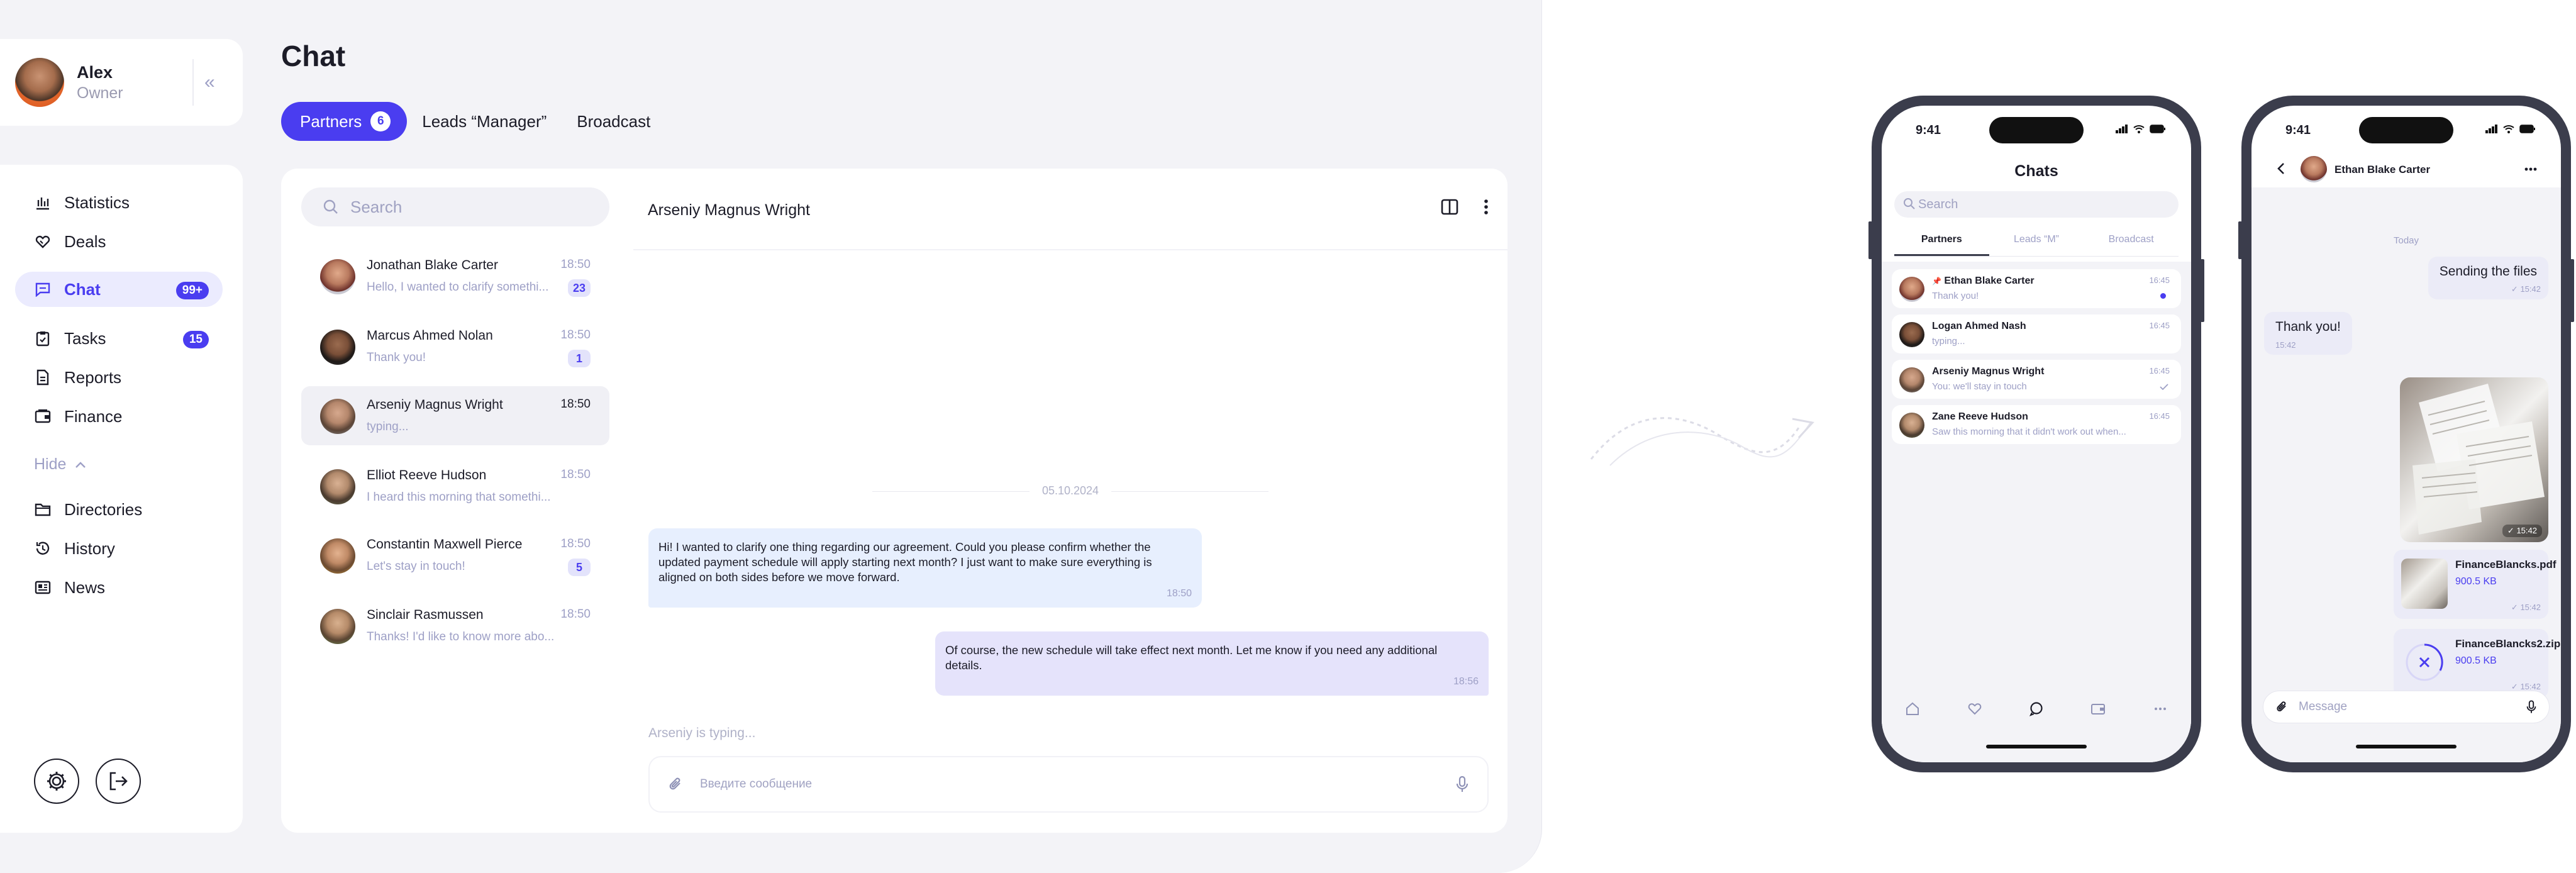  I want to click on divider, so click(1070, 249).